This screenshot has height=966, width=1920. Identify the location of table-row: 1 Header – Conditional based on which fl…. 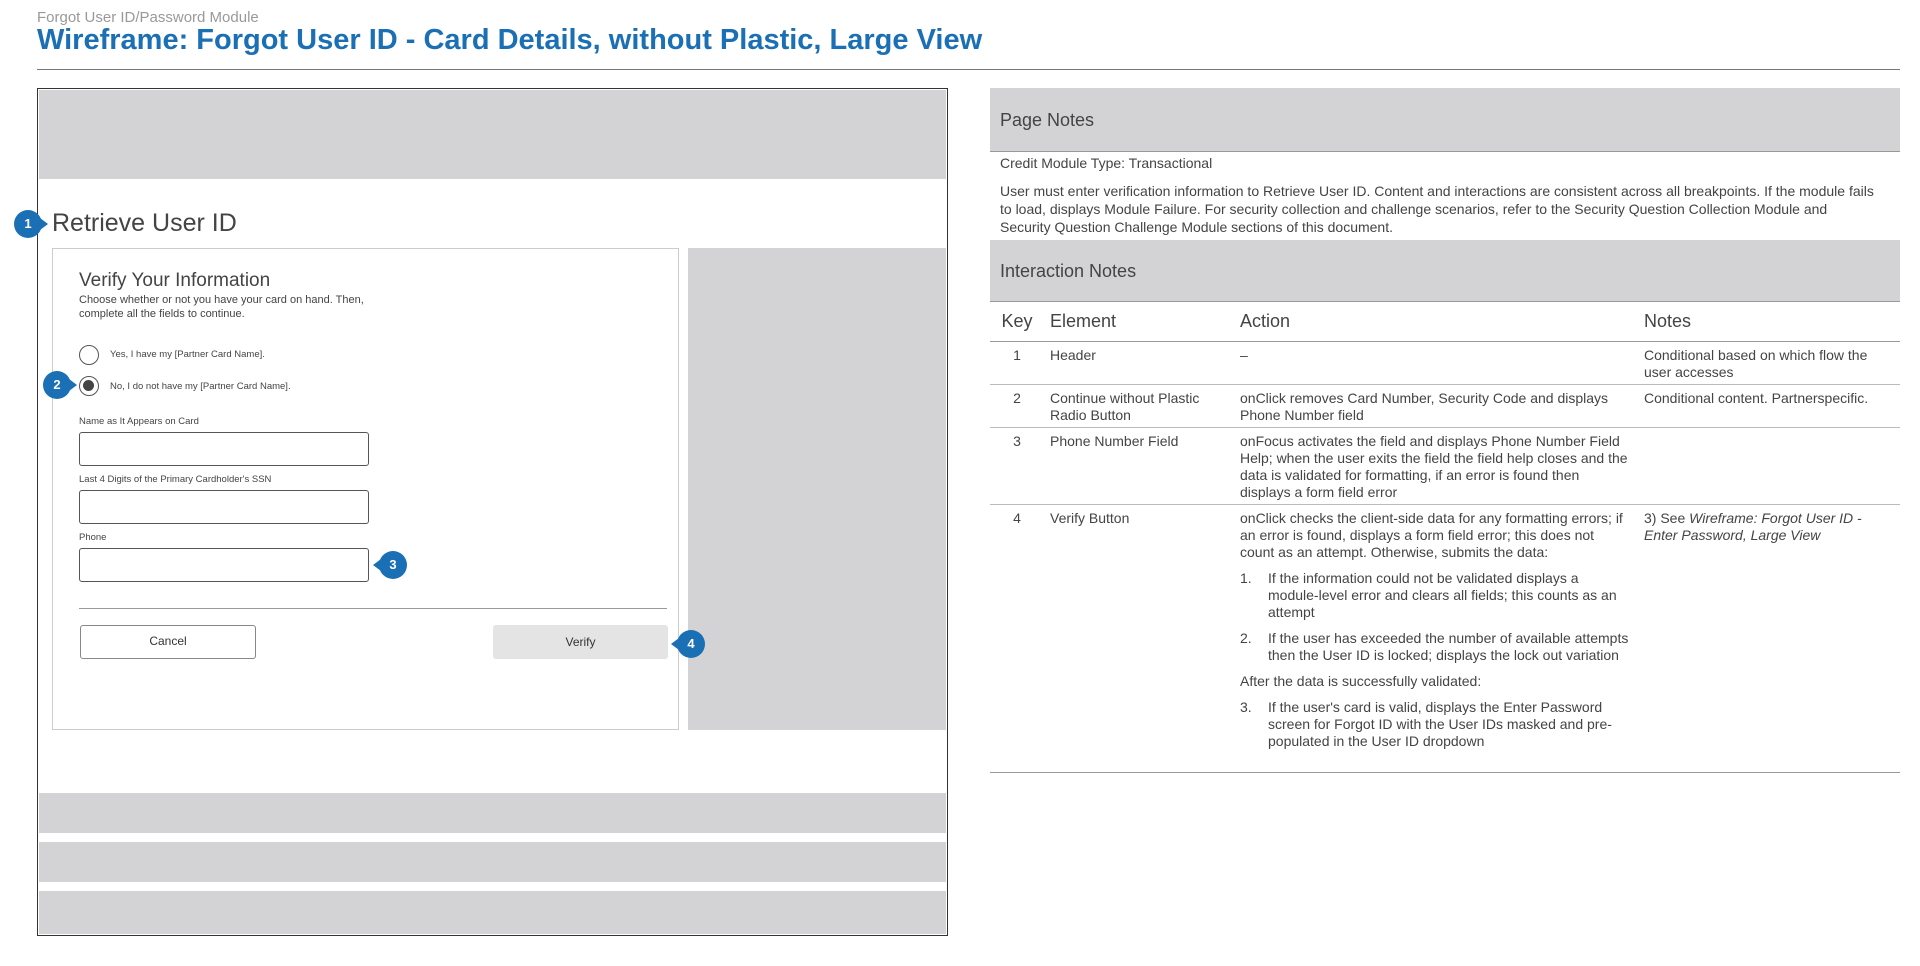
(1445, 363).